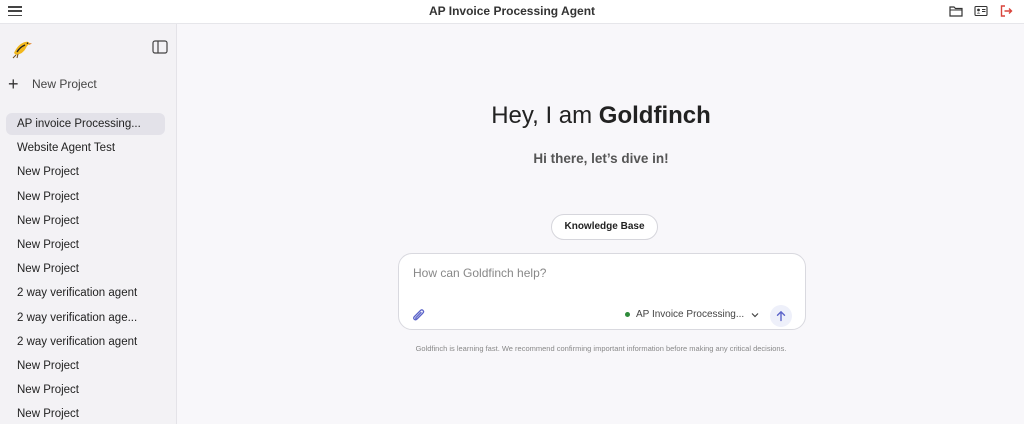 The width and height of the screenshot is (1024, 424). Describe the element at coordinates (13, 84) in the screenshot. I see `plus-icon: +` at that location.